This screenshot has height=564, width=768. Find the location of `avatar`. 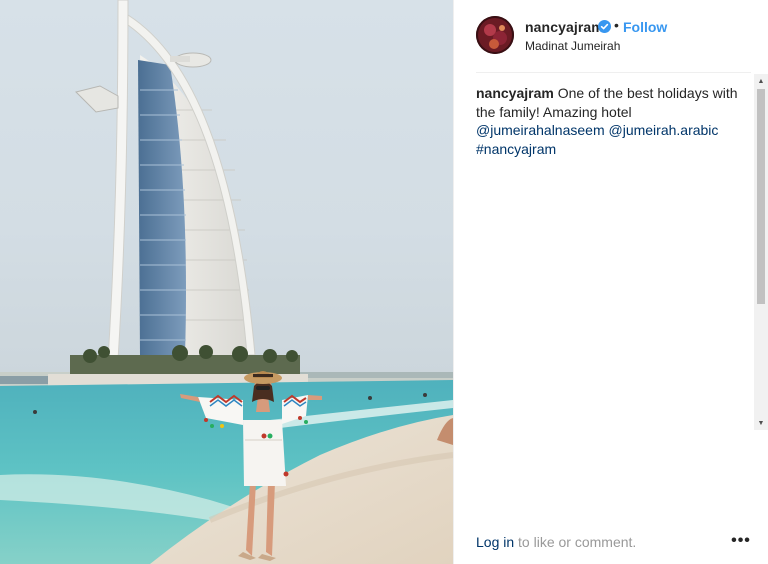

avatar is located at coordinates (495, 35).